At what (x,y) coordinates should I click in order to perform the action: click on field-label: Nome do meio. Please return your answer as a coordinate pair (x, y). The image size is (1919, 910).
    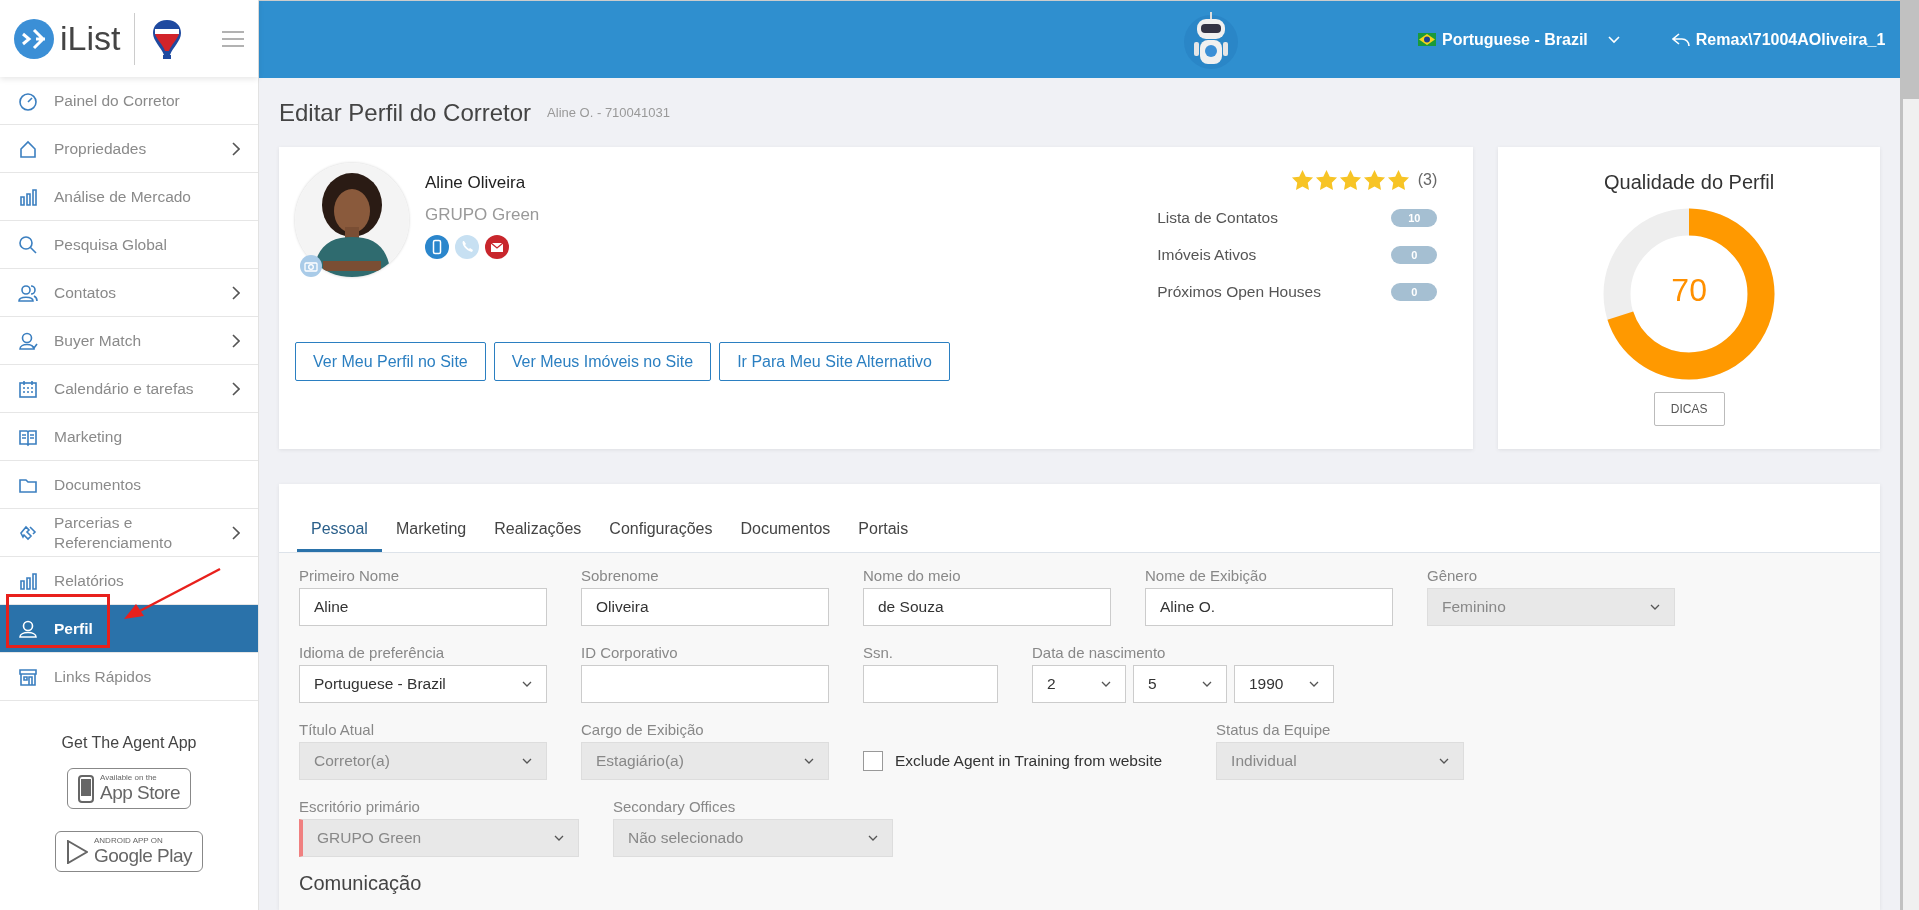
    Looking at the image, I should click on (912, 575).